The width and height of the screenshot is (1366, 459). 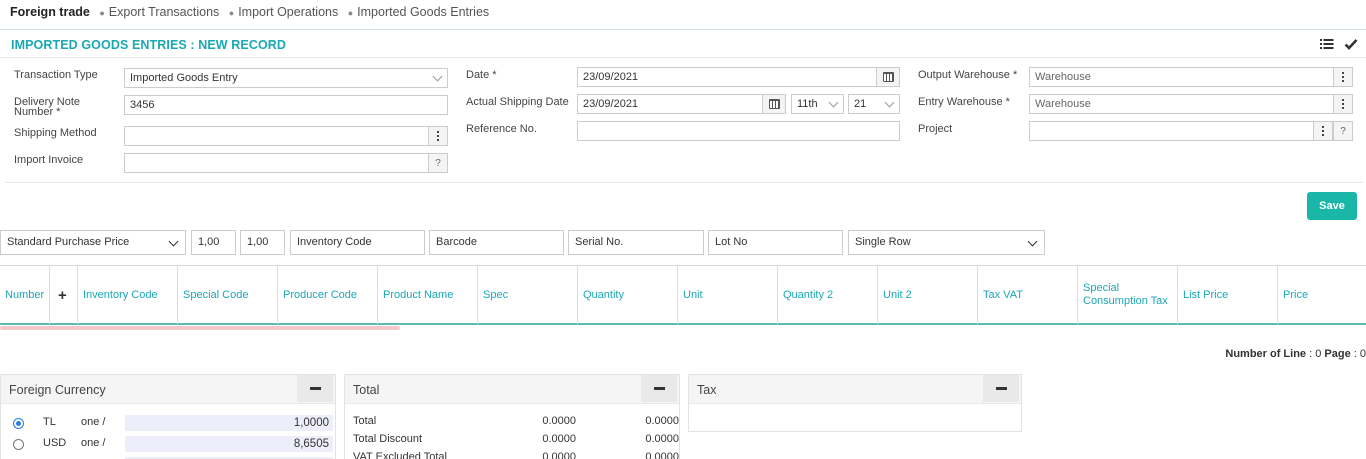 What do you see at coordinates (55, 443) in the screenshot?
I see `currency-code: USD` at bounding box center [55, 443].